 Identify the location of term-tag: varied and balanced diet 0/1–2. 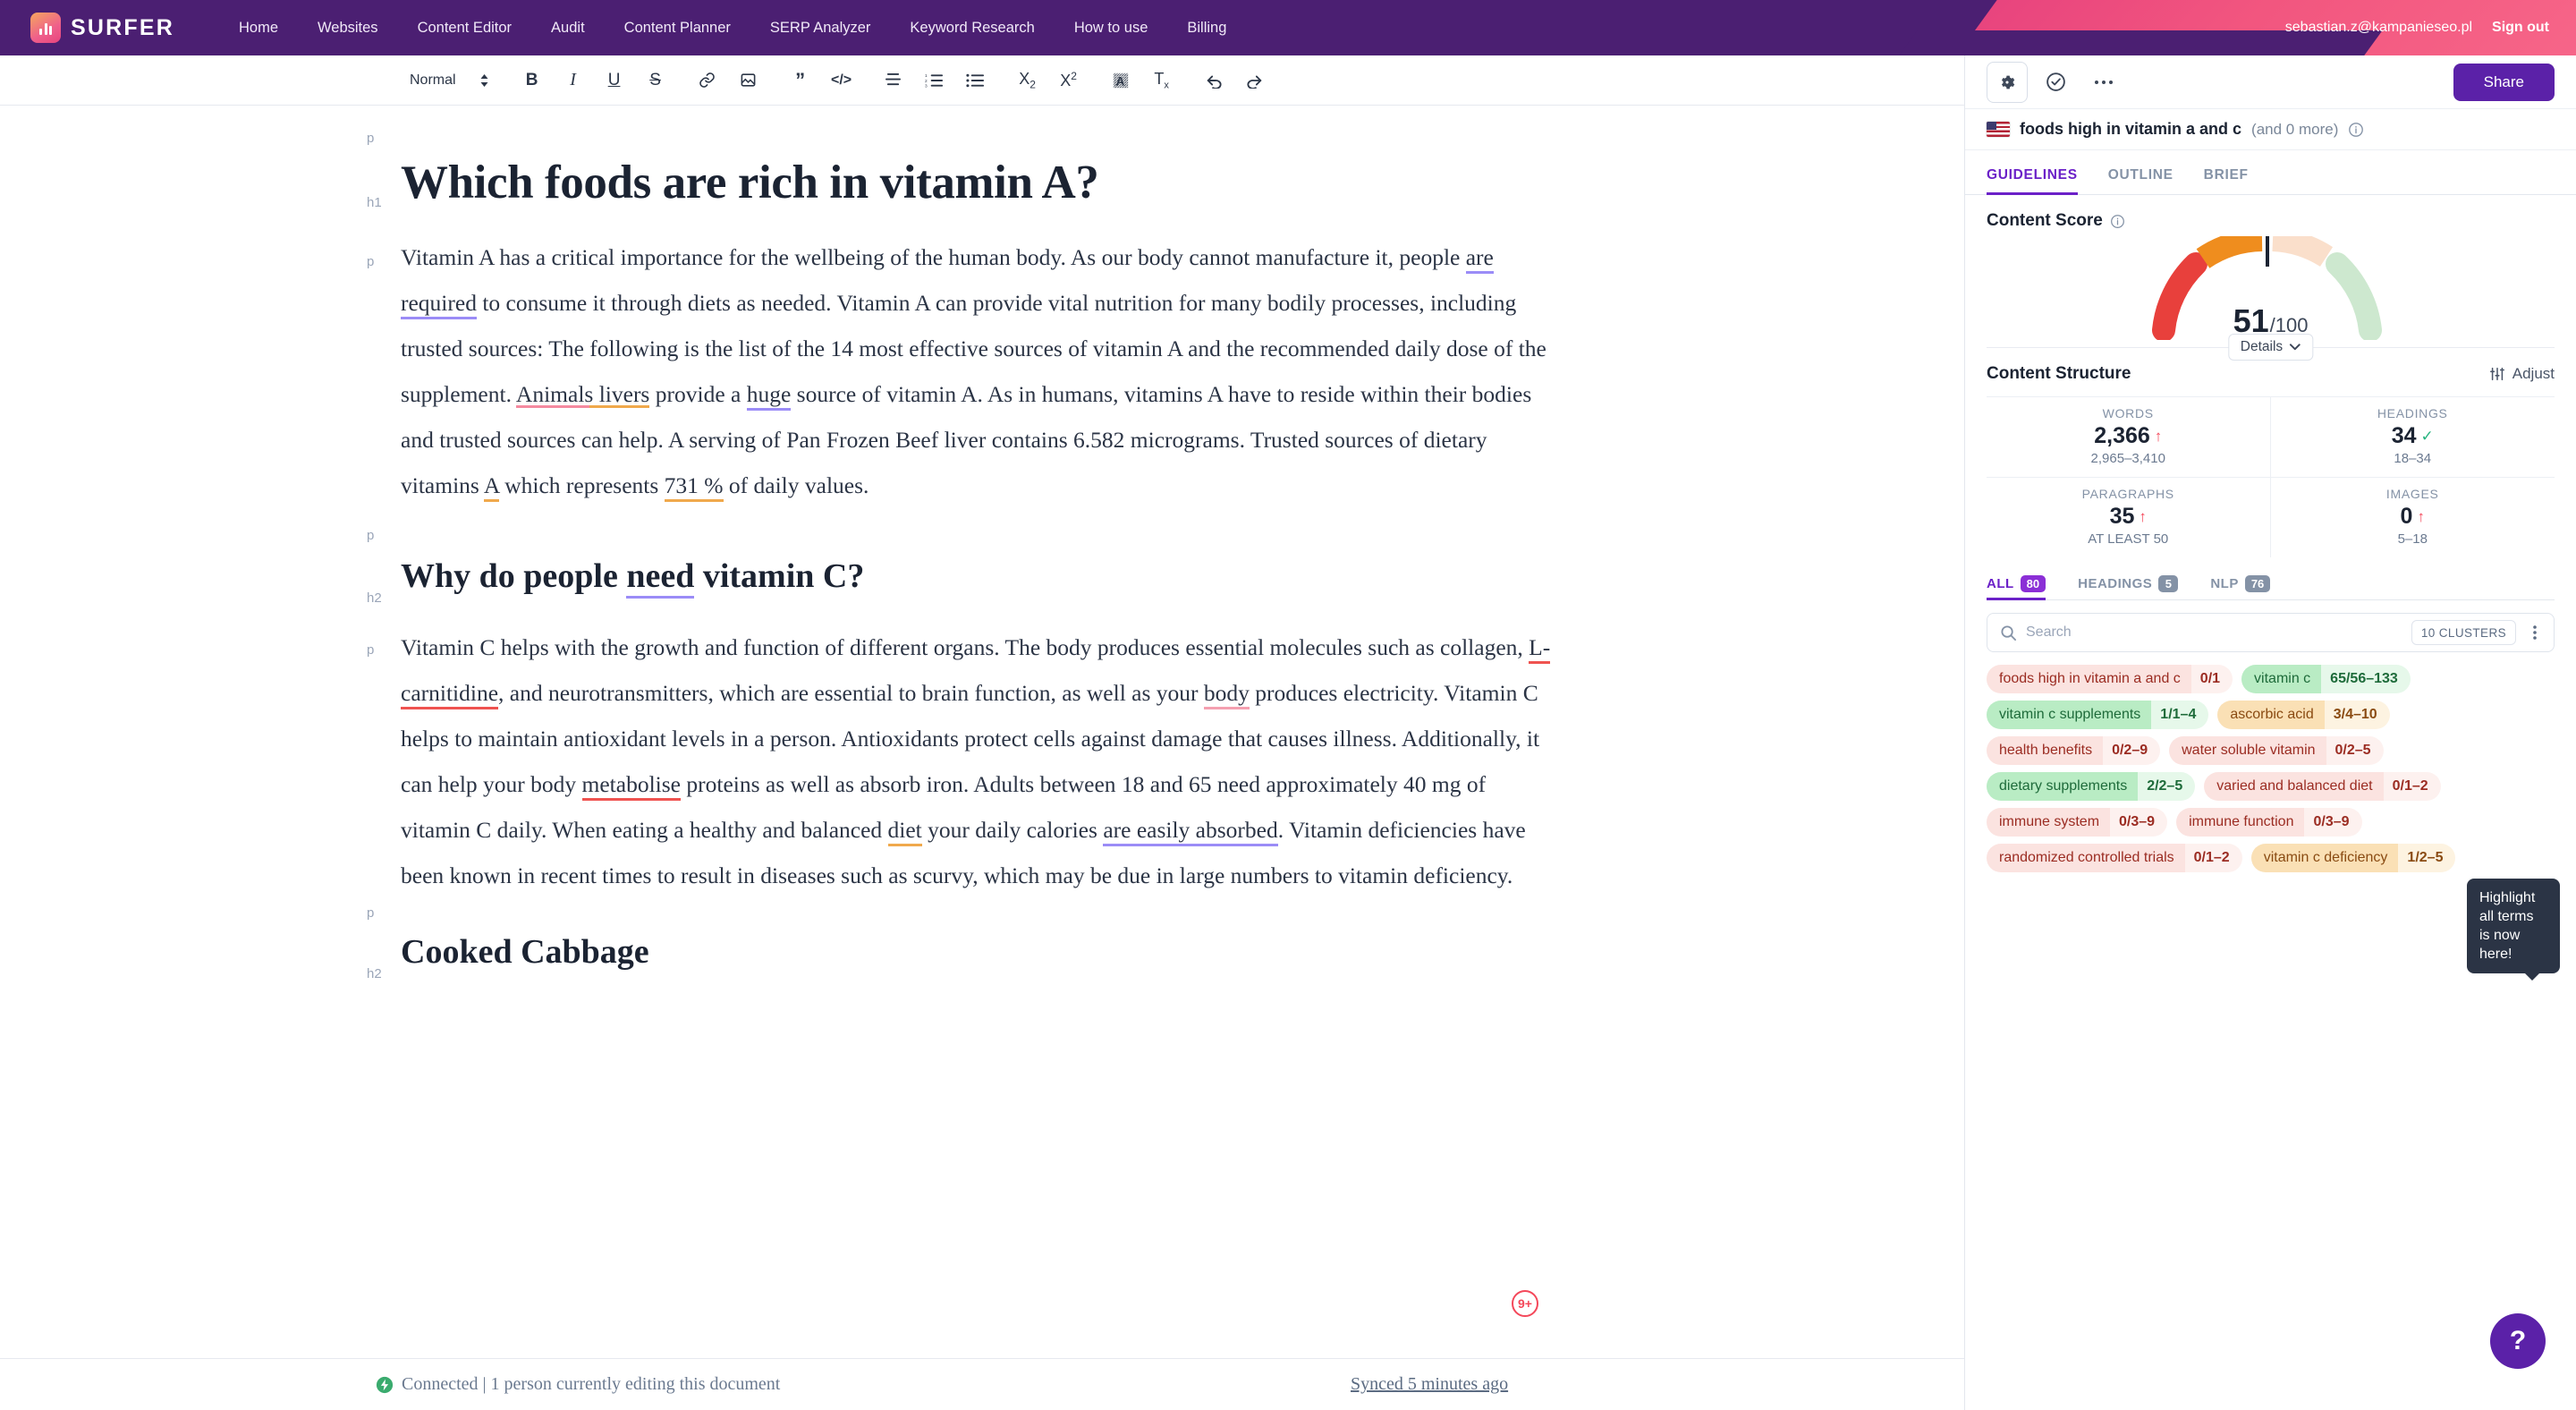
(2322, 786).